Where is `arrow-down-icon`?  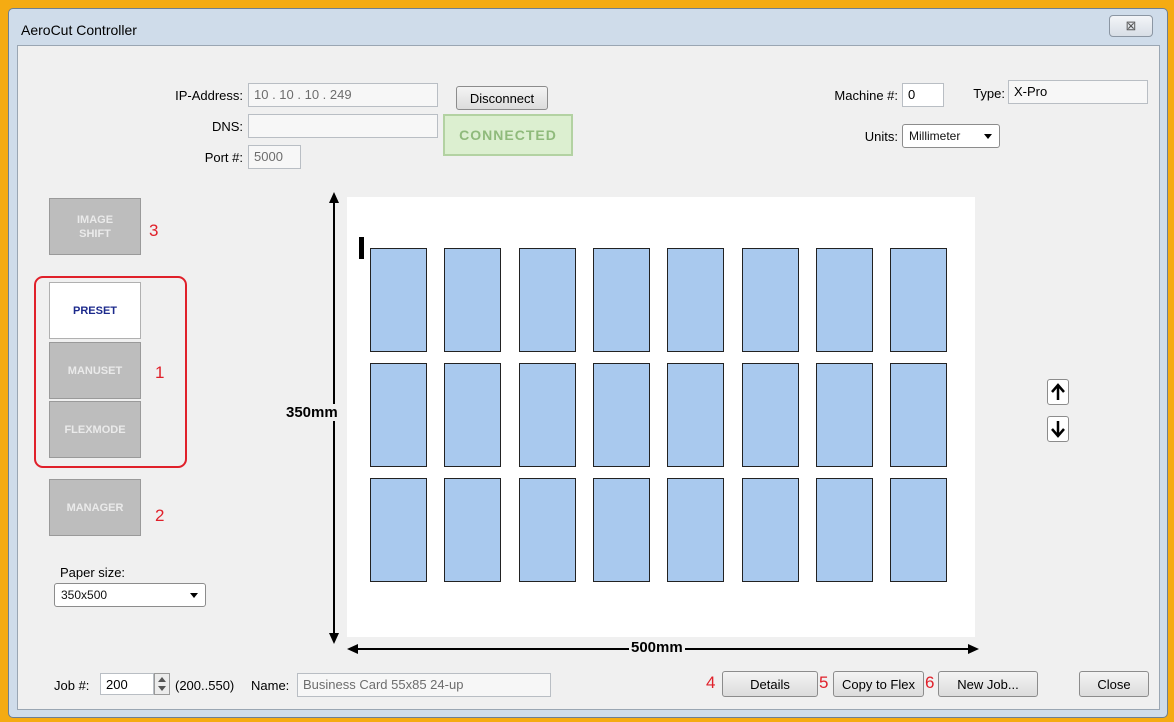 arrow-down-icon is located at coordinates (1058, 429).